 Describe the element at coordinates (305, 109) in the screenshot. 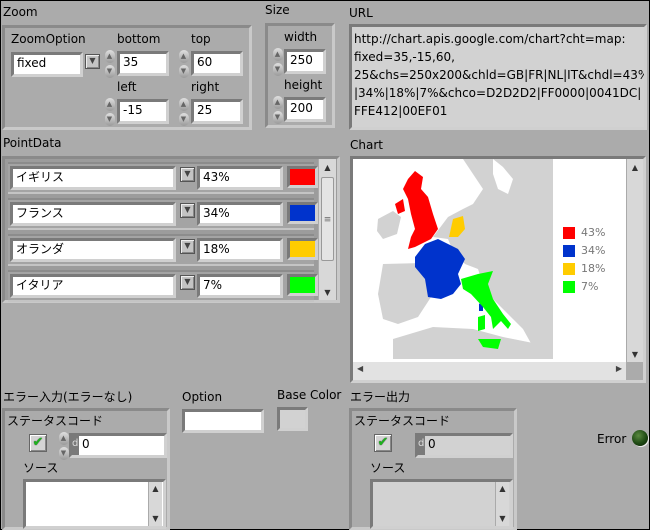

I see `height-input: 200` at that location.